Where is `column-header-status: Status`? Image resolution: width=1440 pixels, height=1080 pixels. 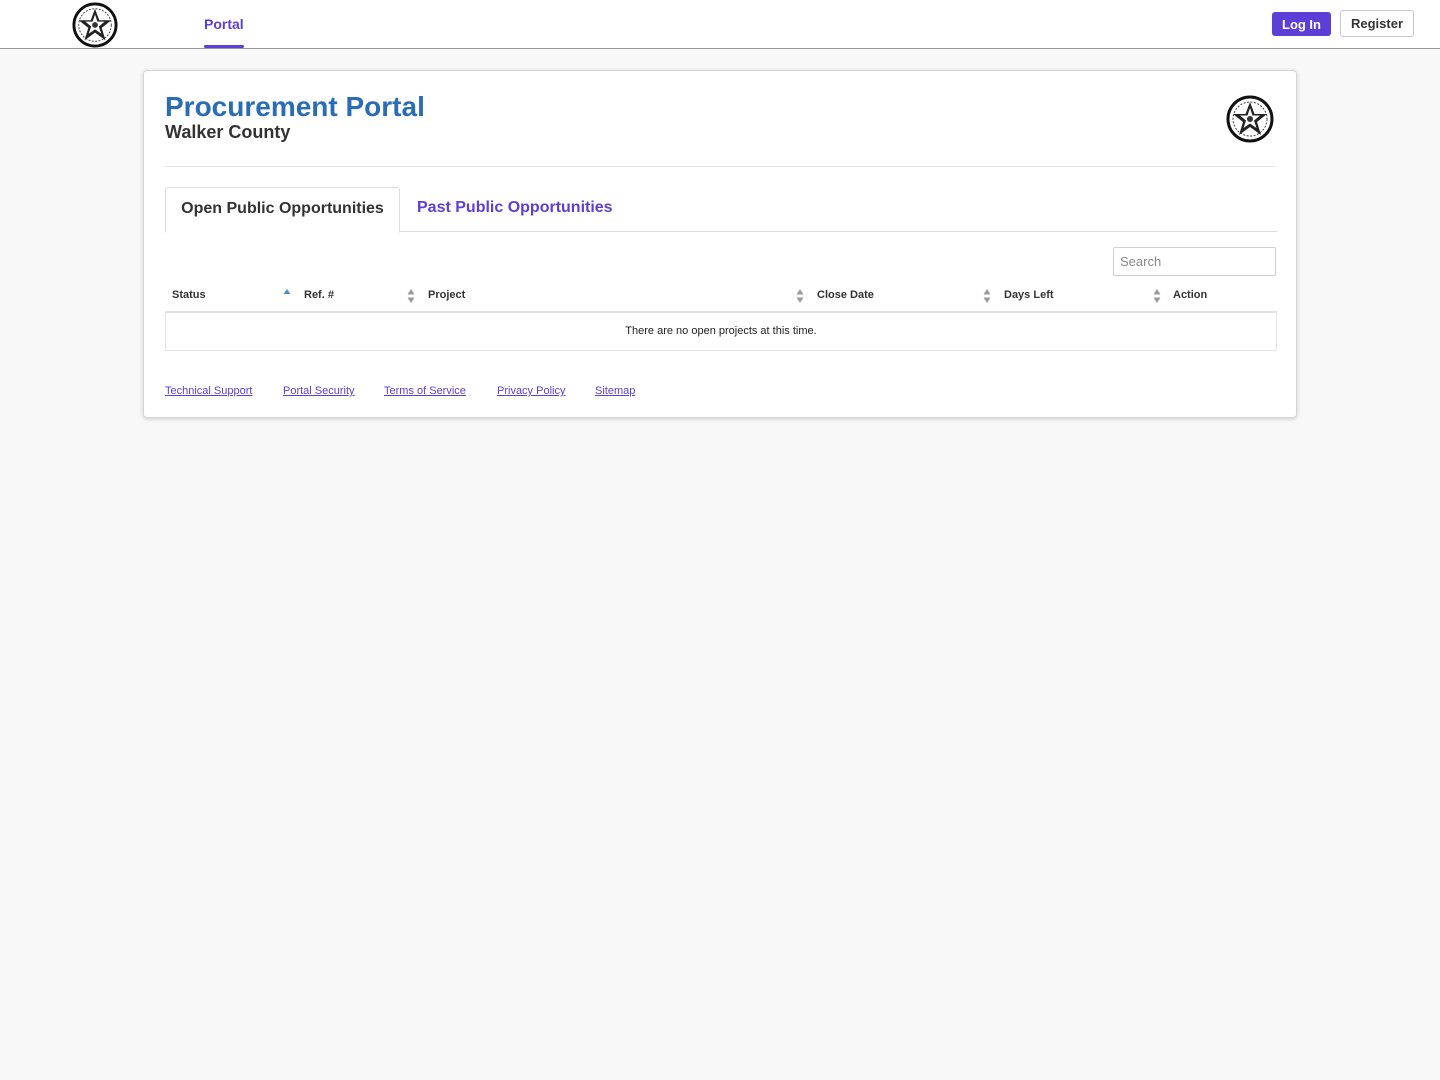 column-header-status: Status is located at coordinates (189, 297).